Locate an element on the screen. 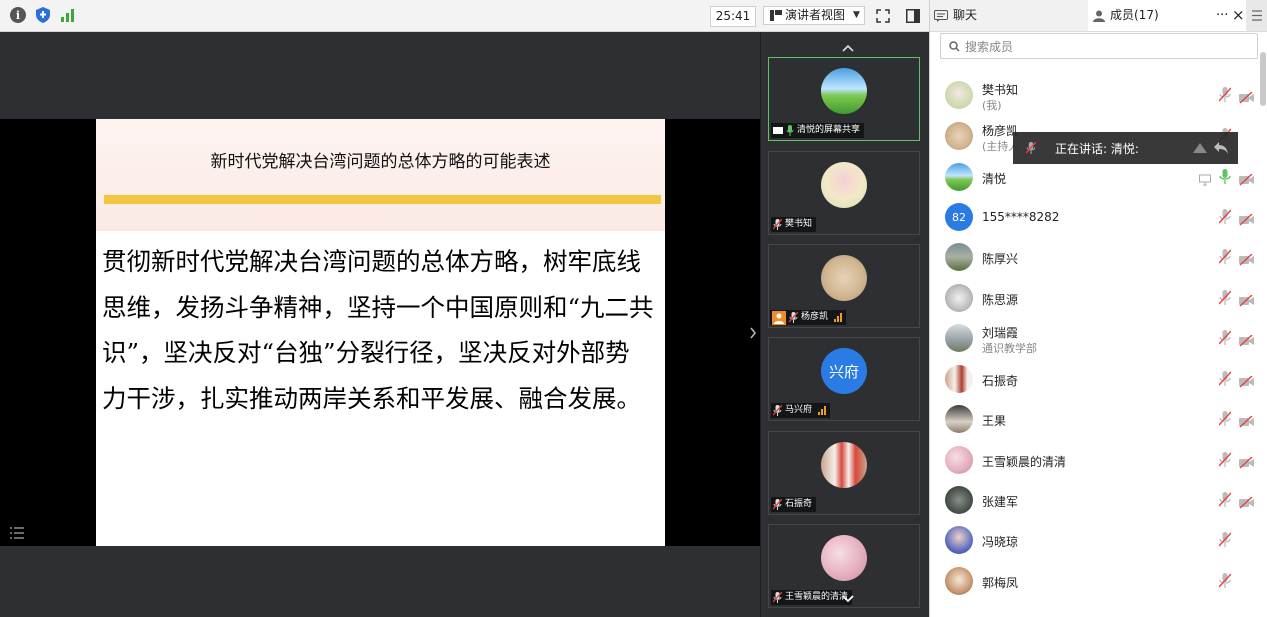 The image size is (1267, 617). member-row: 82 155****8282 is located at coordinates (1094, 217).